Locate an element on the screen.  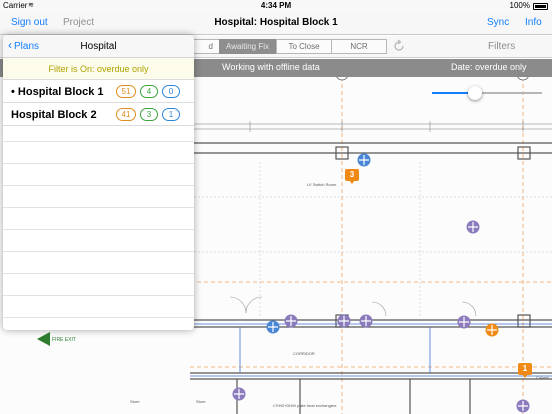
room-label-plate-heat: LTHW+DHW plate heat exchangers is located at coordinates (304, 405).